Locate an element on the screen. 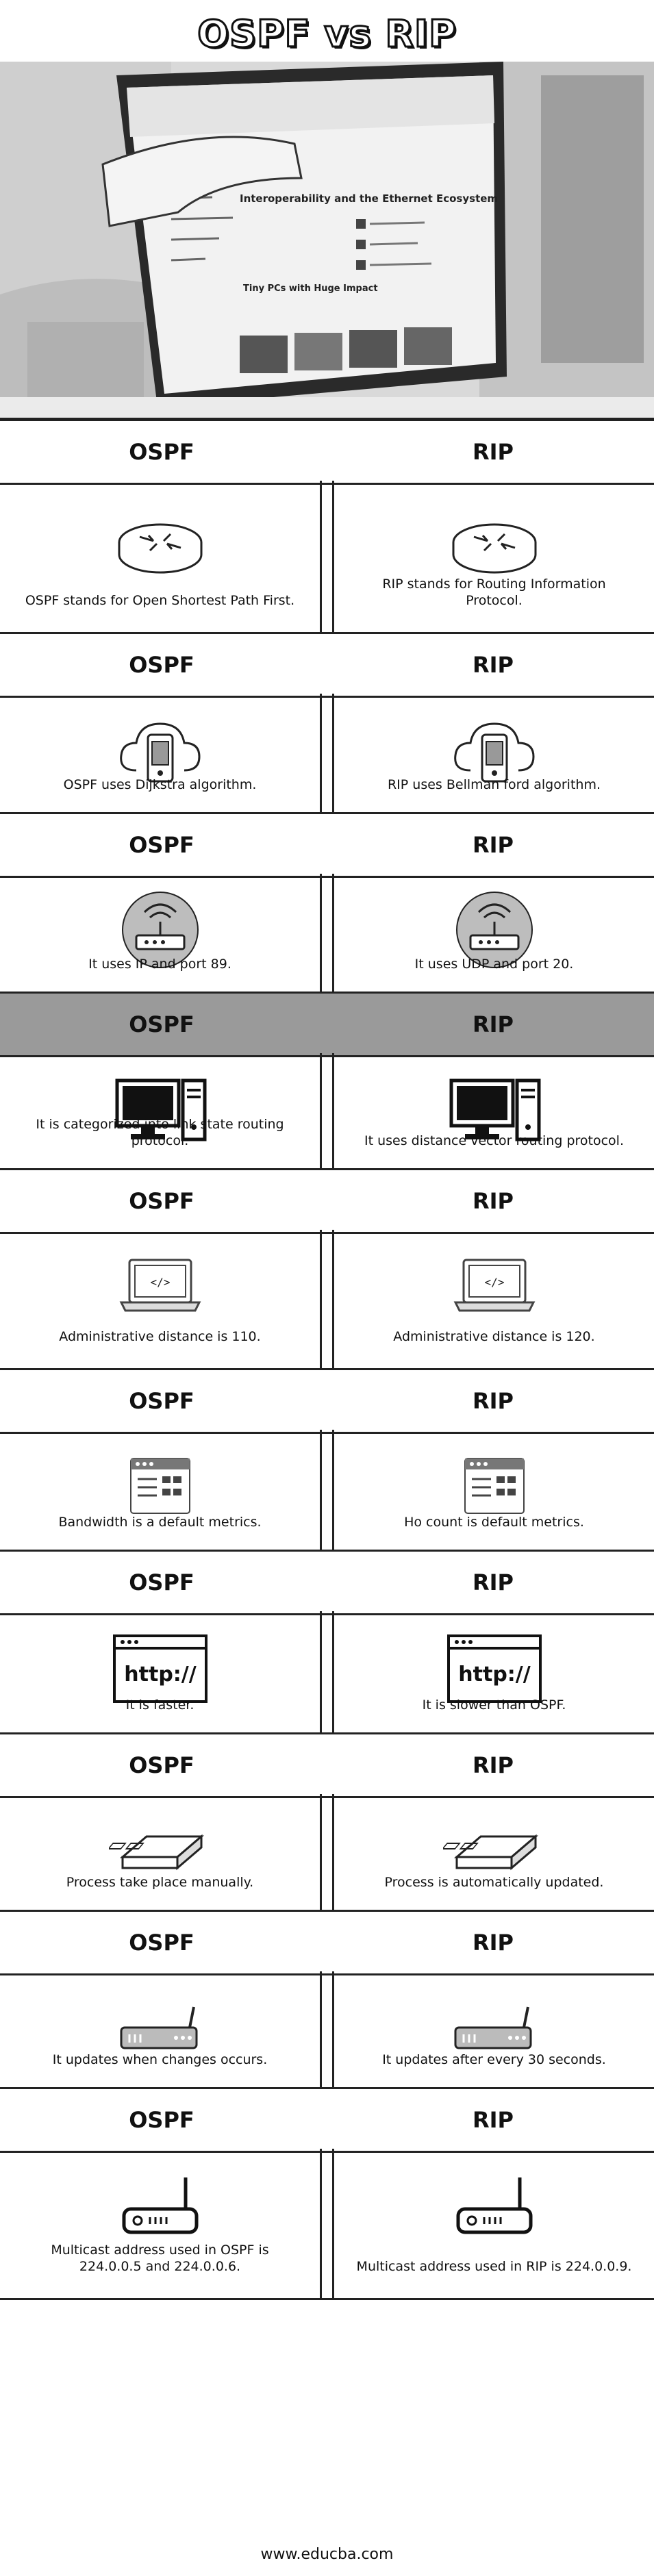 This screenshot has height=2576, width=654. ospf-cell: OSPF uses Dijkstra algorithm. is located at coordinates (161, 753).